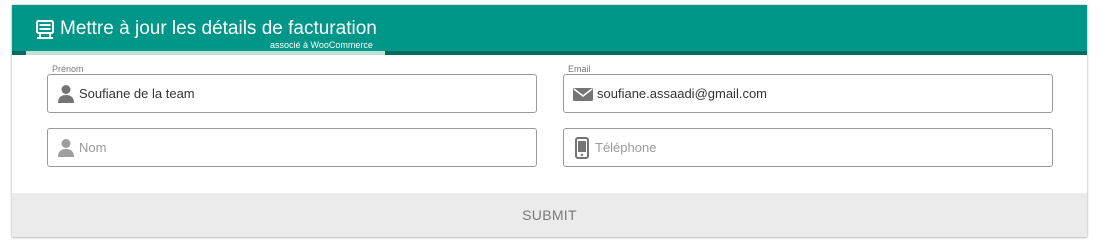 Image resolution: width=1109 pixels, height=250 pixels. What do you see at coordinates (292, 93) in the screenshot?
I see `first-name-field: Soufiane de la team` at bounding box center [292, 93].